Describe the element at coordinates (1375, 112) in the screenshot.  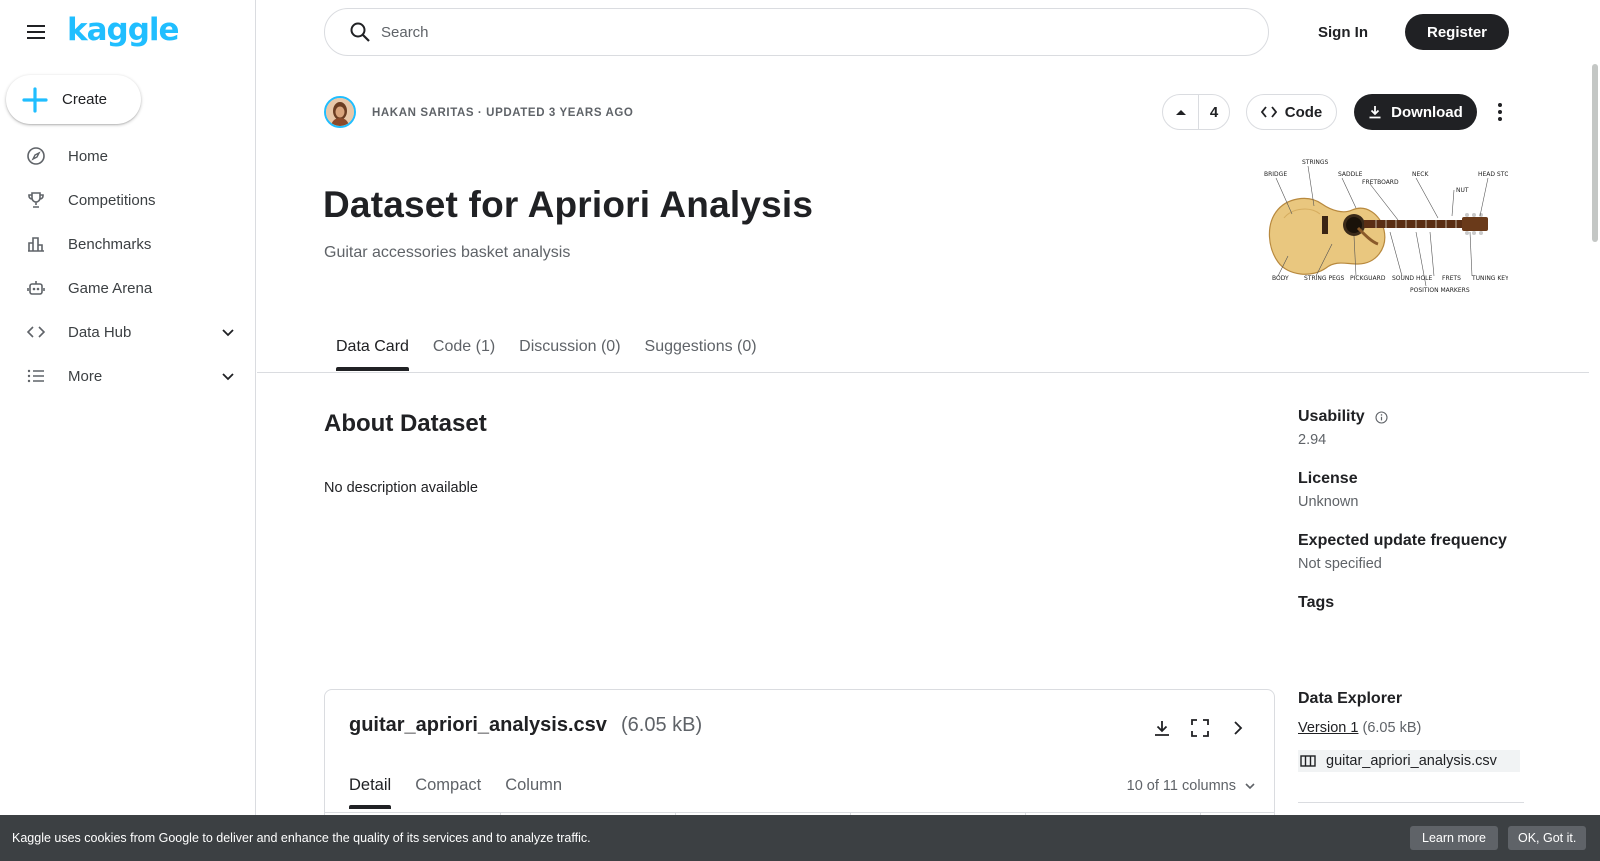
I see `download-icon` at that location.